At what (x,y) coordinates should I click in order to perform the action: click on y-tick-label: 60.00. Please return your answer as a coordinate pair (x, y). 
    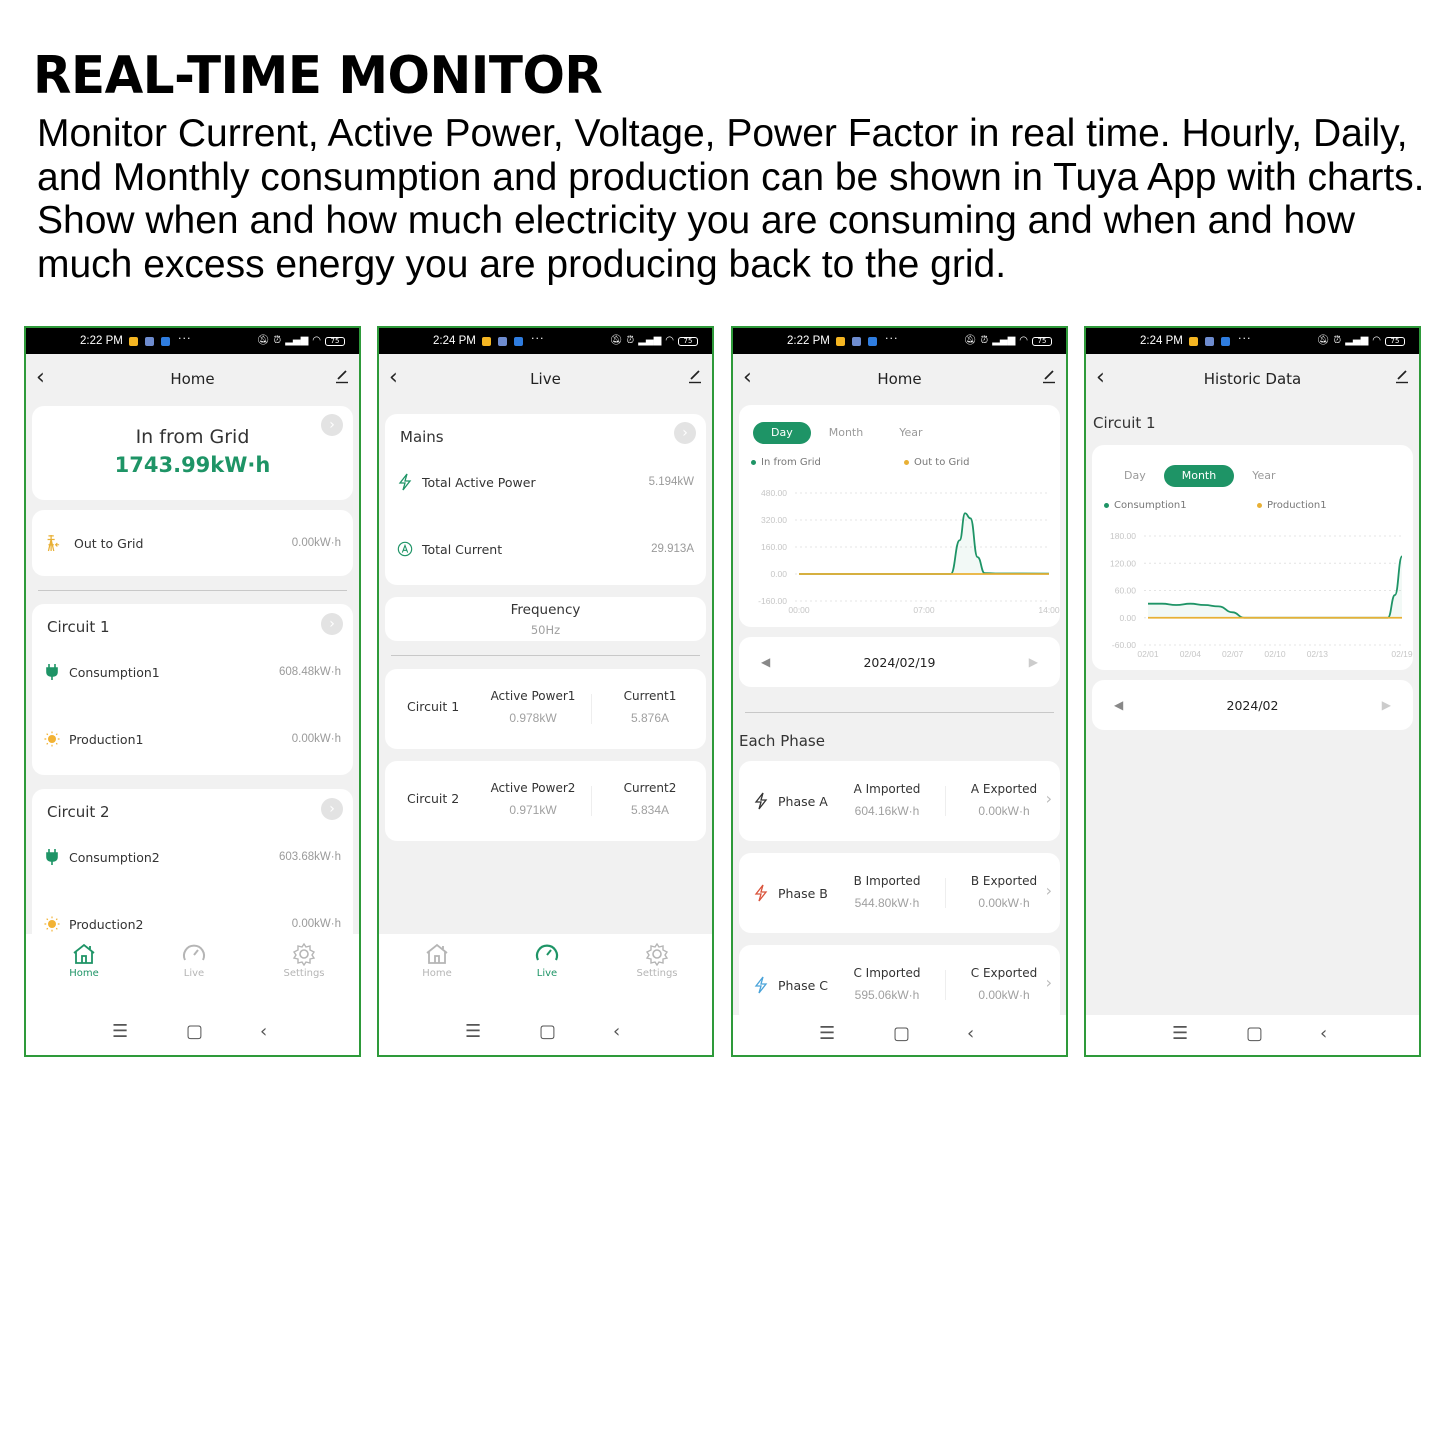
    Looking at the image, I should click on (1126, 591).